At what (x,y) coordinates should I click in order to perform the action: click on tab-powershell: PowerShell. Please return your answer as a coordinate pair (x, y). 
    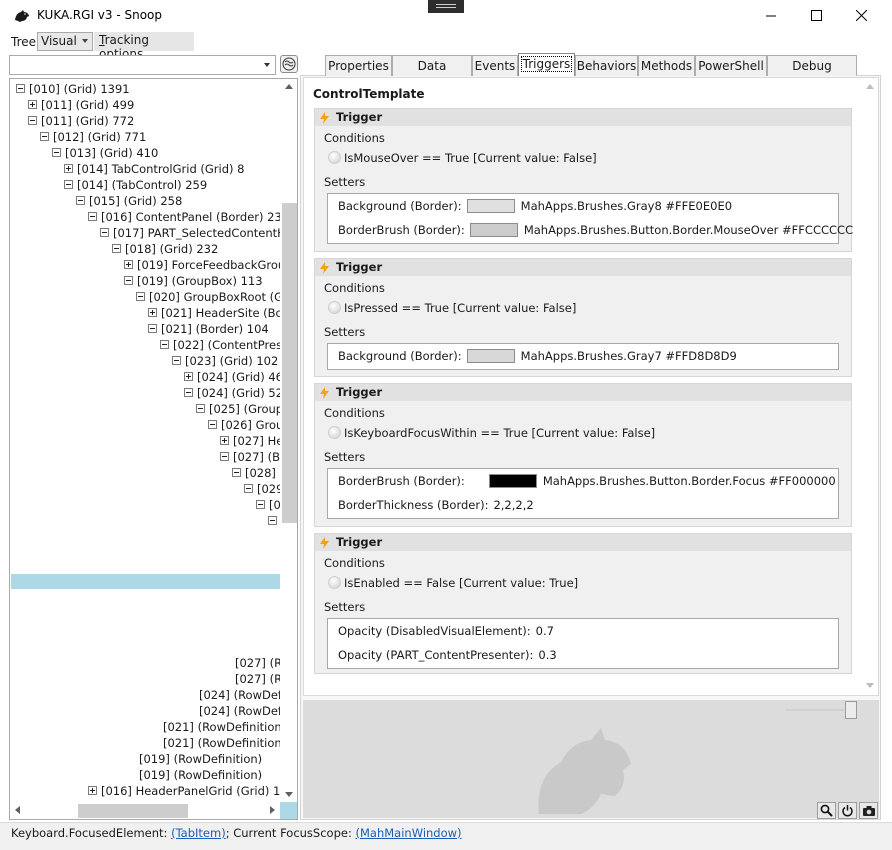
    Looking at the image, I should click on (731, 65).